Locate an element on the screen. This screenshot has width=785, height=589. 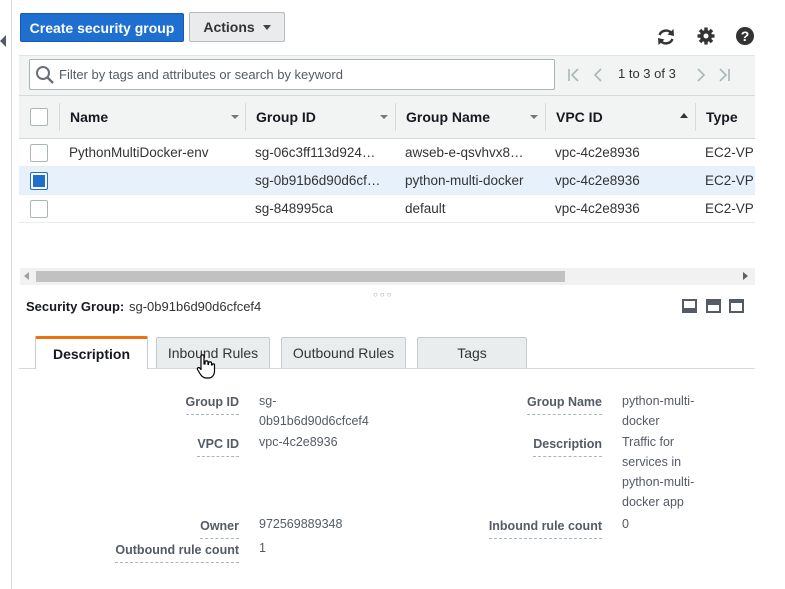
actions-label: Actions is located at coordinates (229, 27).